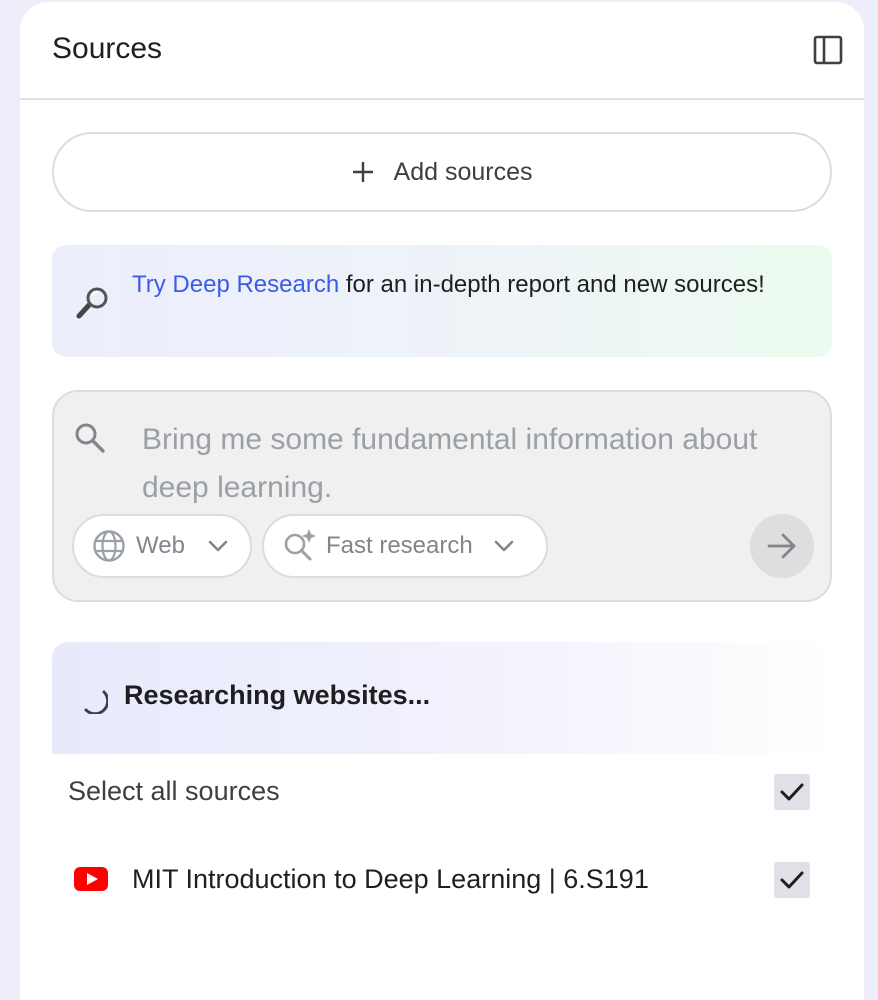 Image resolution: width=878 pixels, height=1000 pixels. What do you see at coordinates (174, 791) in the screenshot?
I see `select-all-label: Select all sources` at bounding box center [174, 791].